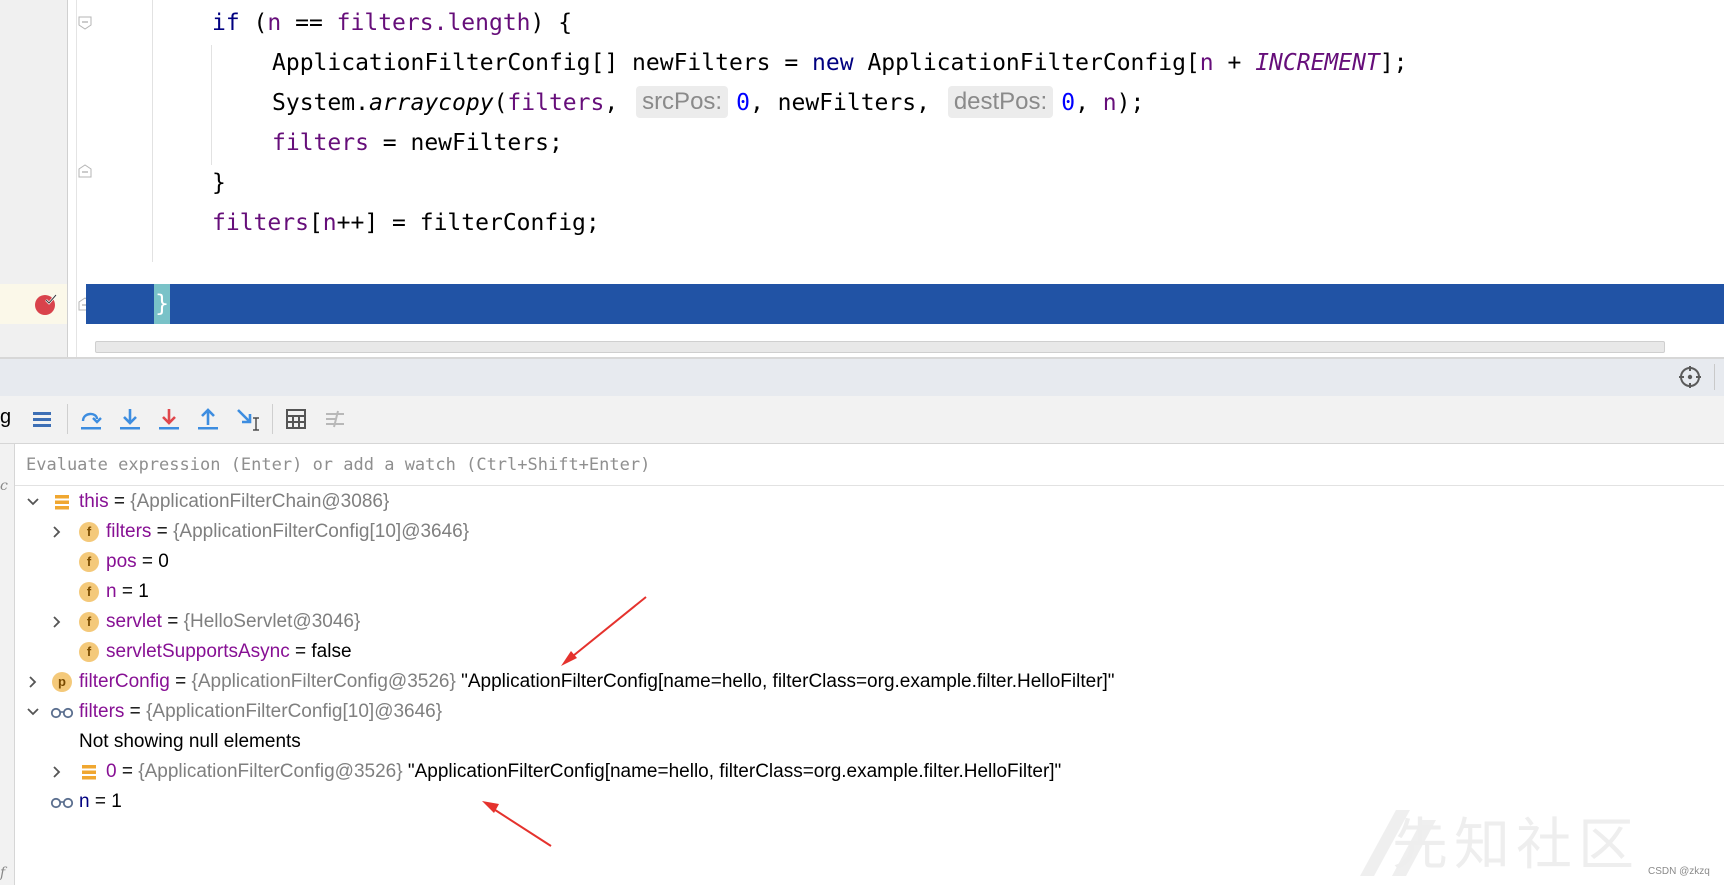  I want to click on variable-text: servlet = {HelloServlet@3046}, so click(233, 622).